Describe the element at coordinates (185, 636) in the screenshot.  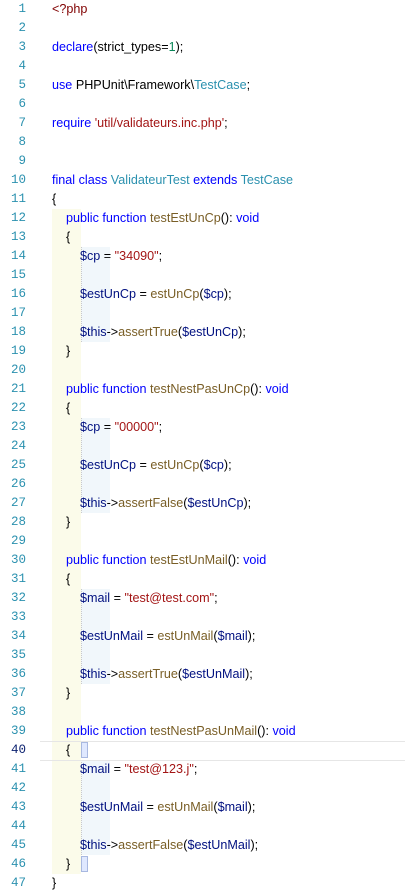
I see `code-token: estUnMail` at that location.